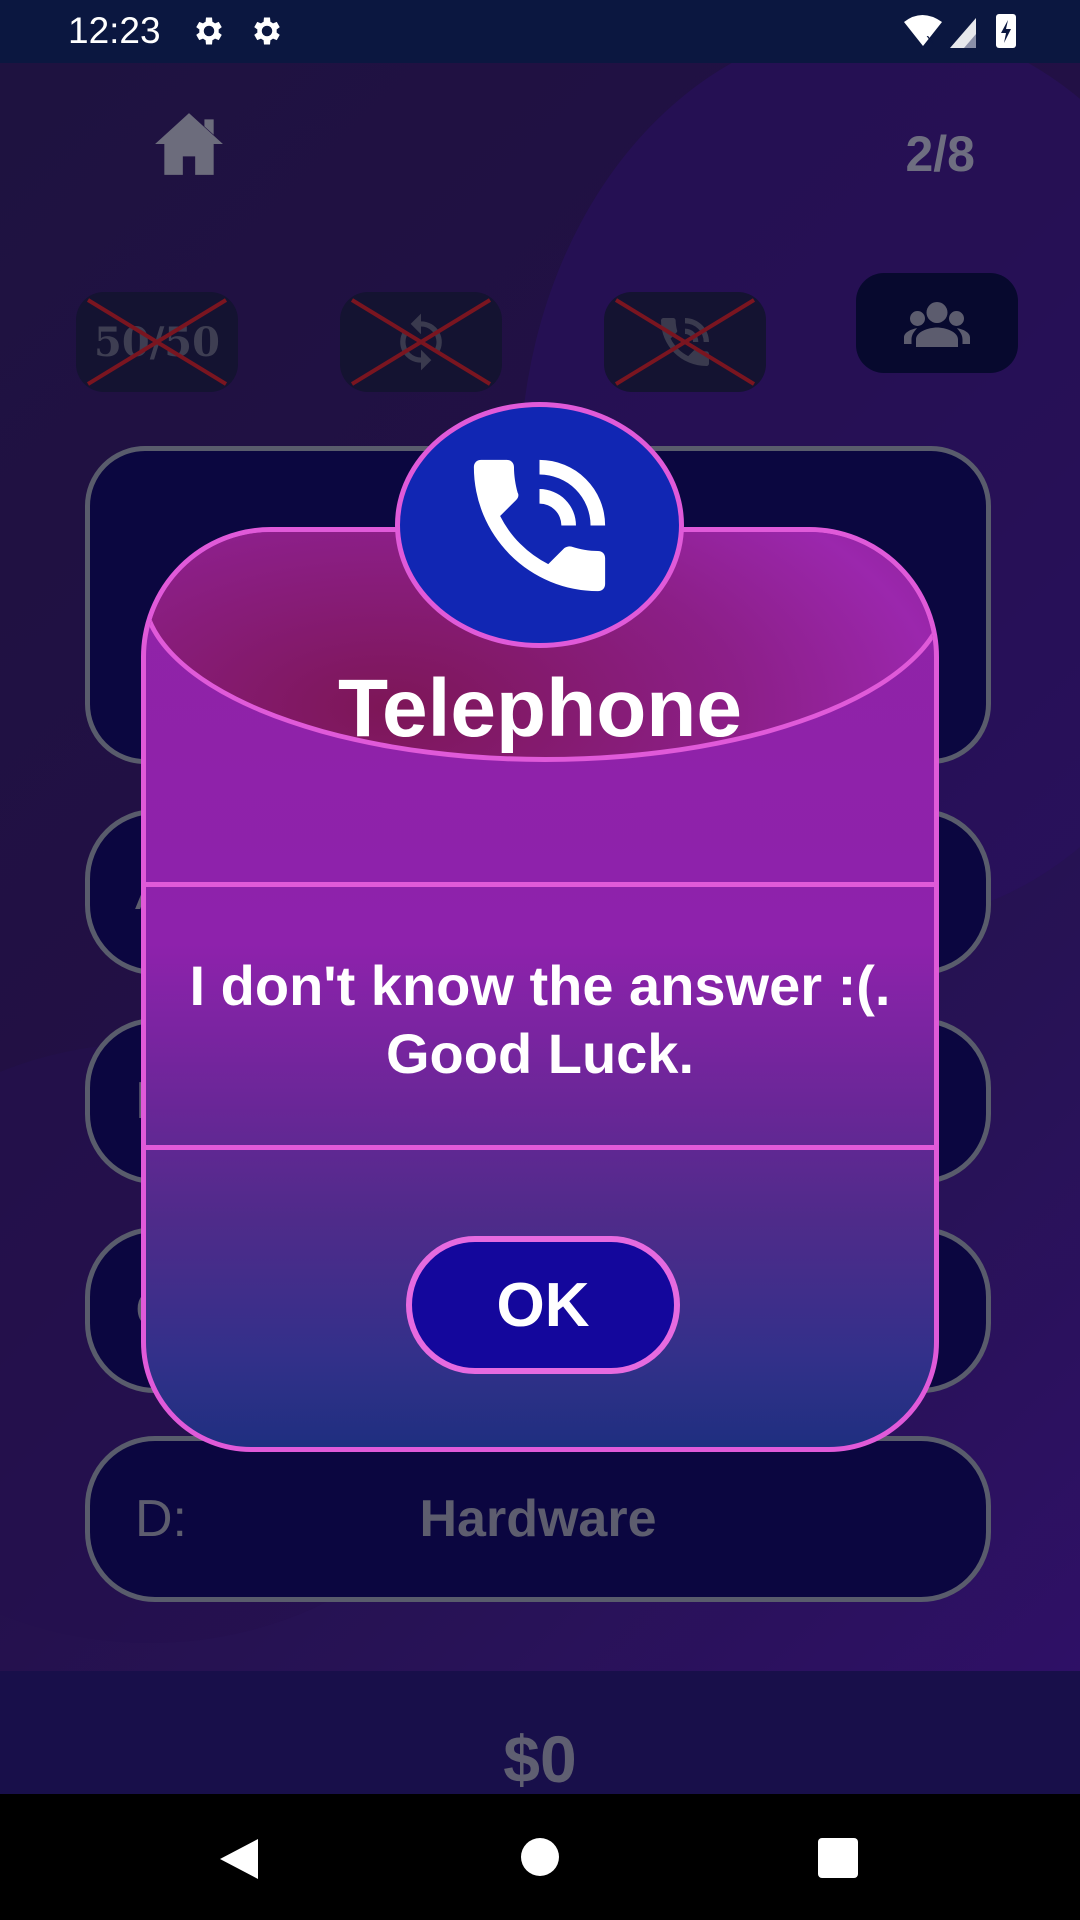  I want to click on lifeline-switch-question, so click(421, 342).